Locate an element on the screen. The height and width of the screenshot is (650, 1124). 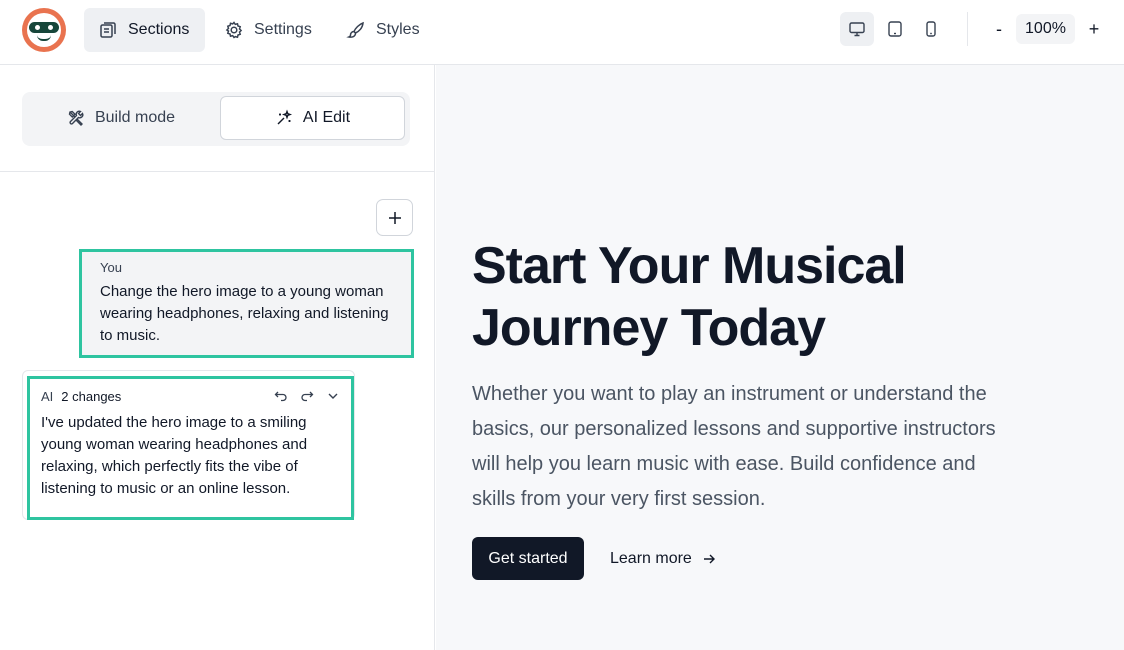
tablet-icon is located at coordinates (895, 29).